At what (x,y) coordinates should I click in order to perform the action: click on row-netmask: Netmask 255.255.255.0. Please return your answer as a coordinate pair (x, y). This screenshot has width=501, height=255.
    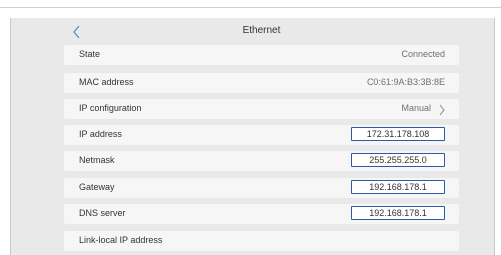
    Looking at the image, I should click on (261, 161).